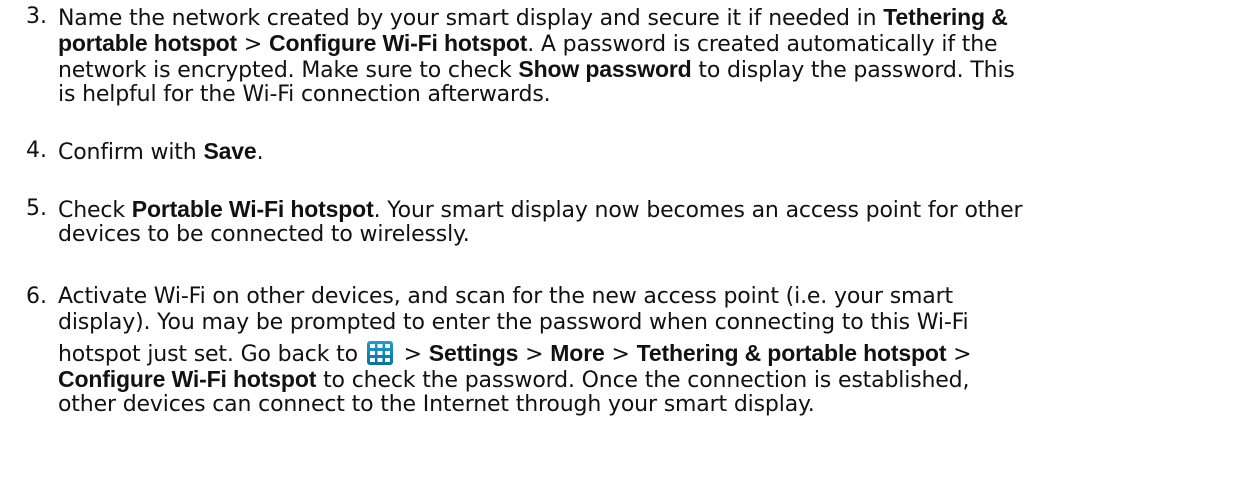 The width and height of the screenshot is (1247, 485). What do you see at coordinates (853, 70) in the screenshot?
I see `line-text: to display the password. This` at bounding box center [853, 70].